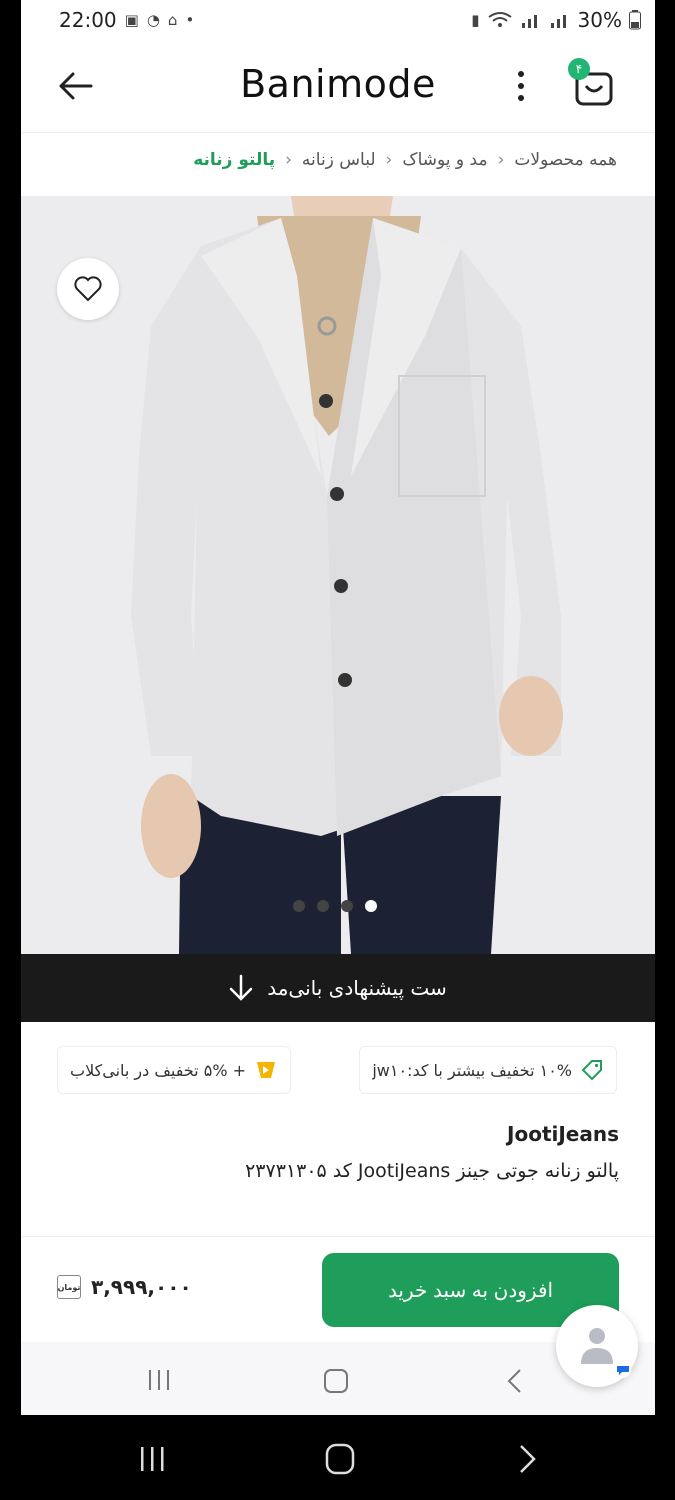 This screenshot has height=1500, width=675. What do you see at coordinates (234, 160) in the screenshot?
I see `breadcrumb-womens-coat: پالتو زنانه` at bounding box center [234, 160].